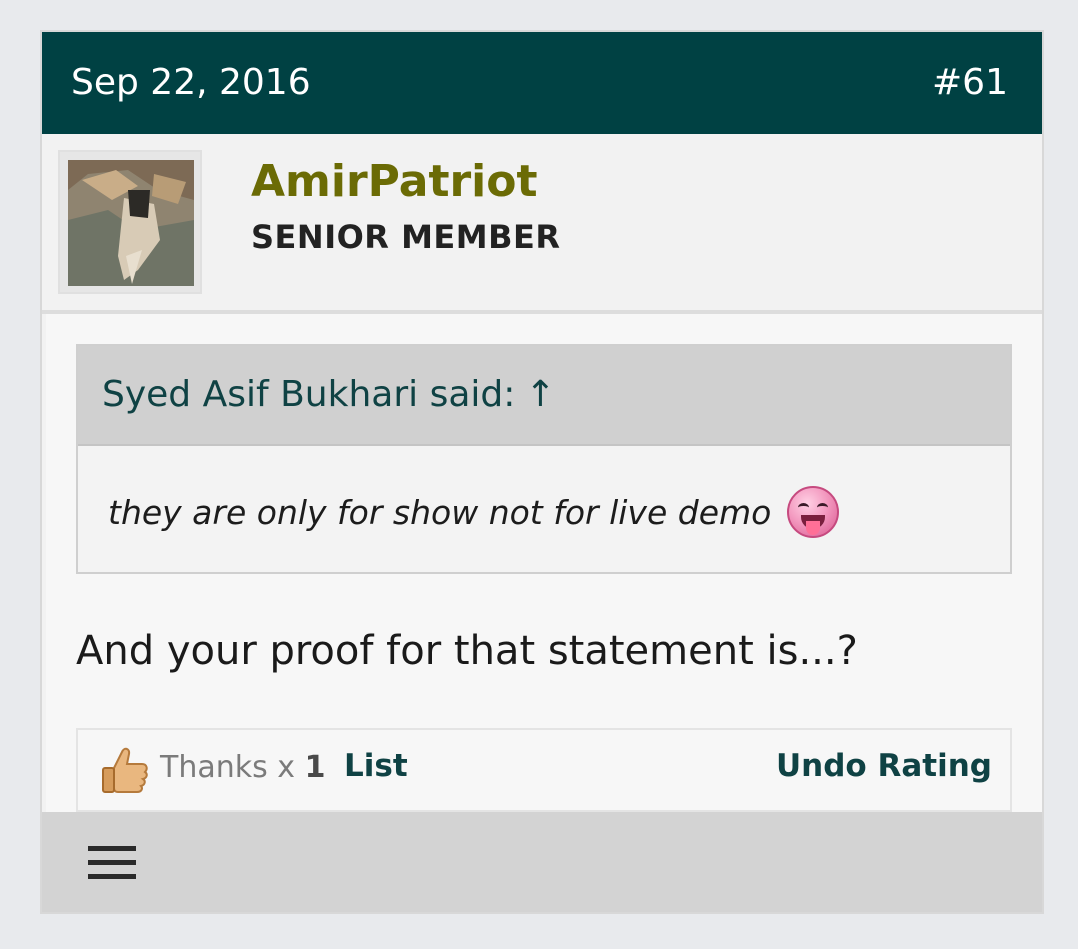  Describe the element at coordinates (467, 651) in the screenshot. I see `message-text: And your proof for that statement is...?` at that location.